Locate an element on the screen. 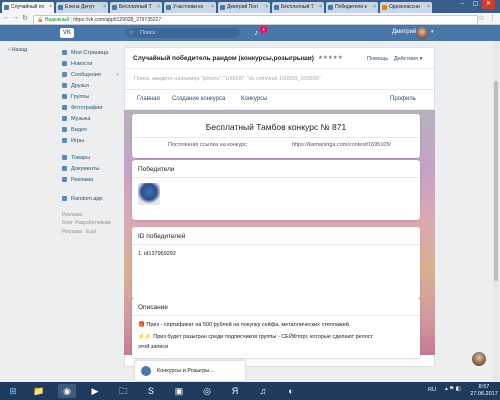 Image resolution: width=500 pixels, height=400 pixels. chrome-app-icon: ◎ is located at coordinates (207, 391).